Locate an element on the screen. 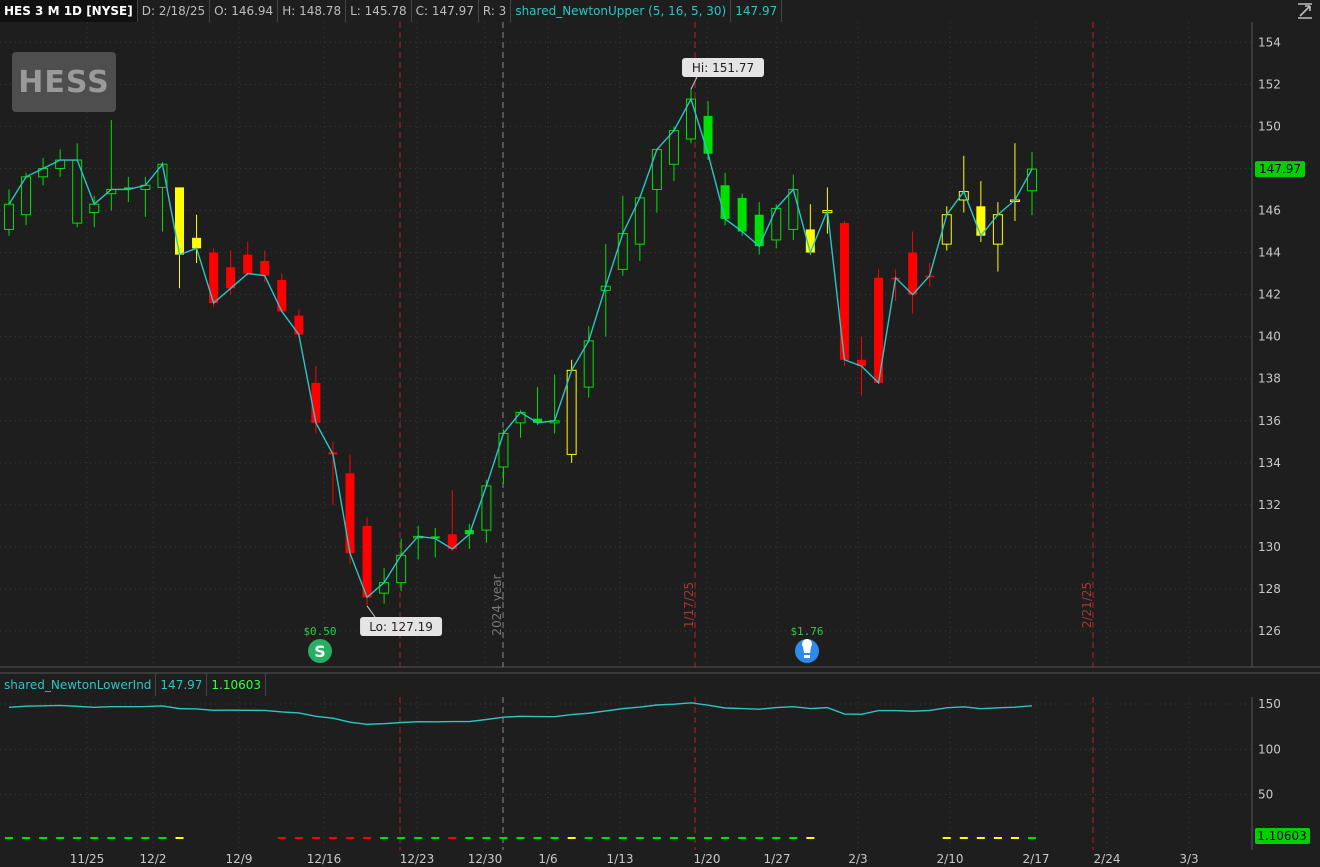 The width and height of the screenshot is (1320, 867). event-label: 2024 year is located at coordinates (497, 604).